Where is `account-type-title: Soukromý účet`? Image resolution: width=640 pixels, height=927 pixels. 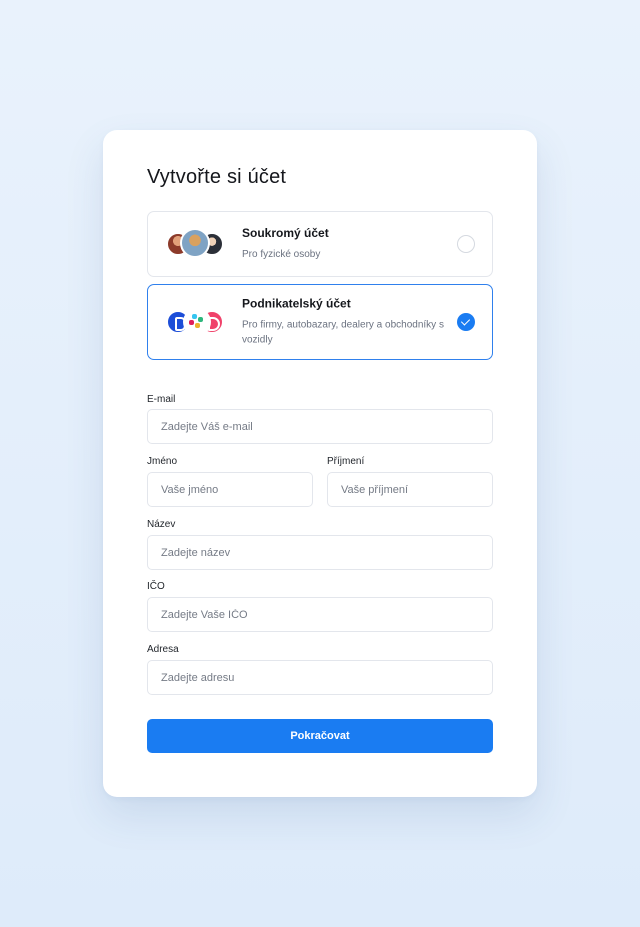
account-type-title: Soukromý účet is located at coordinates (285, 233).